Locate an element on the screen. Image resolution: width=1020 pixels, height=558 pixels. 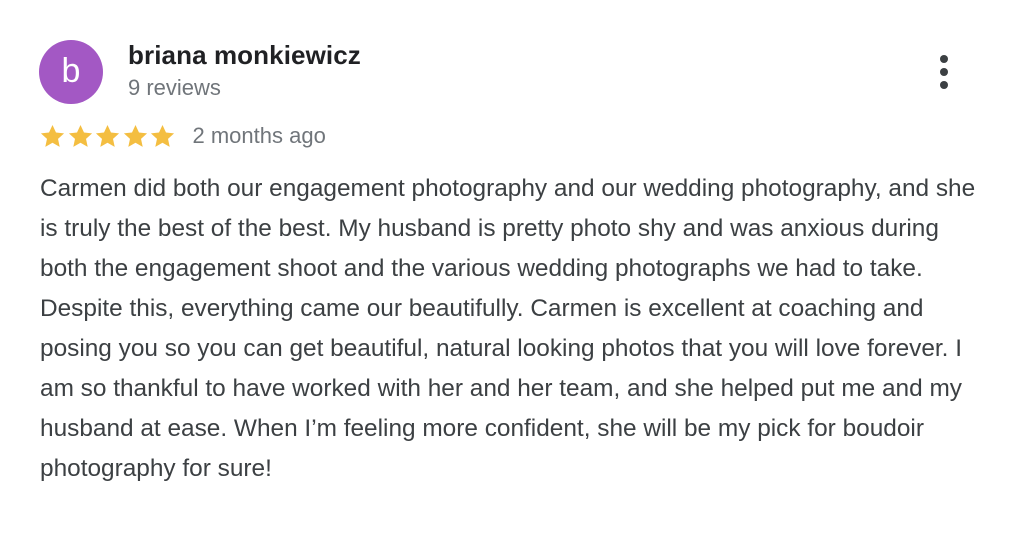
rating-row: 2 months ago is located at coordinates (182, 136).